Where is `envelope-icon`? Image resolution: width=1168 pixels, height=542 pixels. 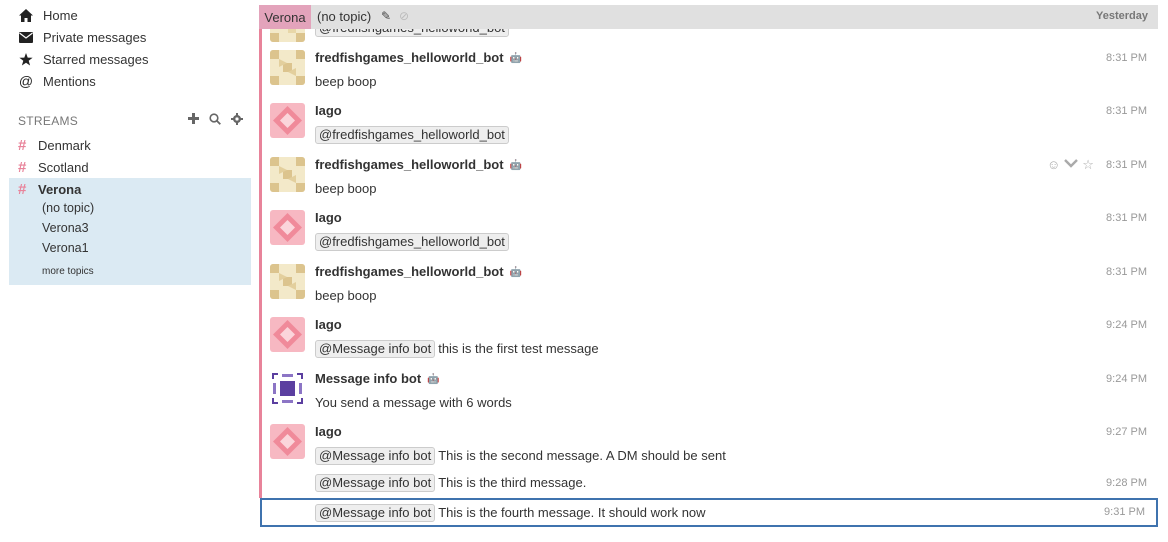
envelope-icon is located at coordinates (26, 37).